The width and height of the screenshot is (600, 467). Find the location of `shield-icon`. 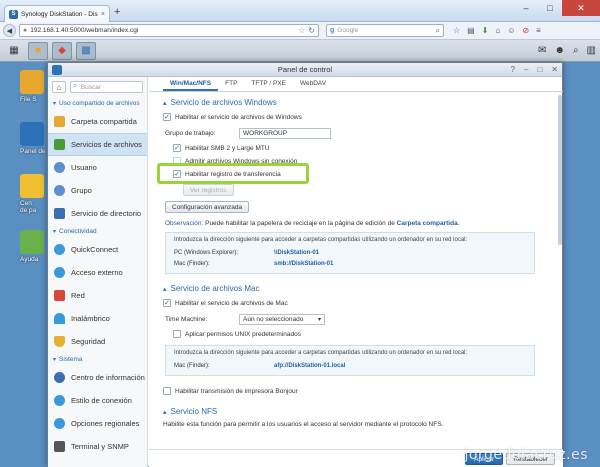

shield-icon is located at coordinates (59, 341).